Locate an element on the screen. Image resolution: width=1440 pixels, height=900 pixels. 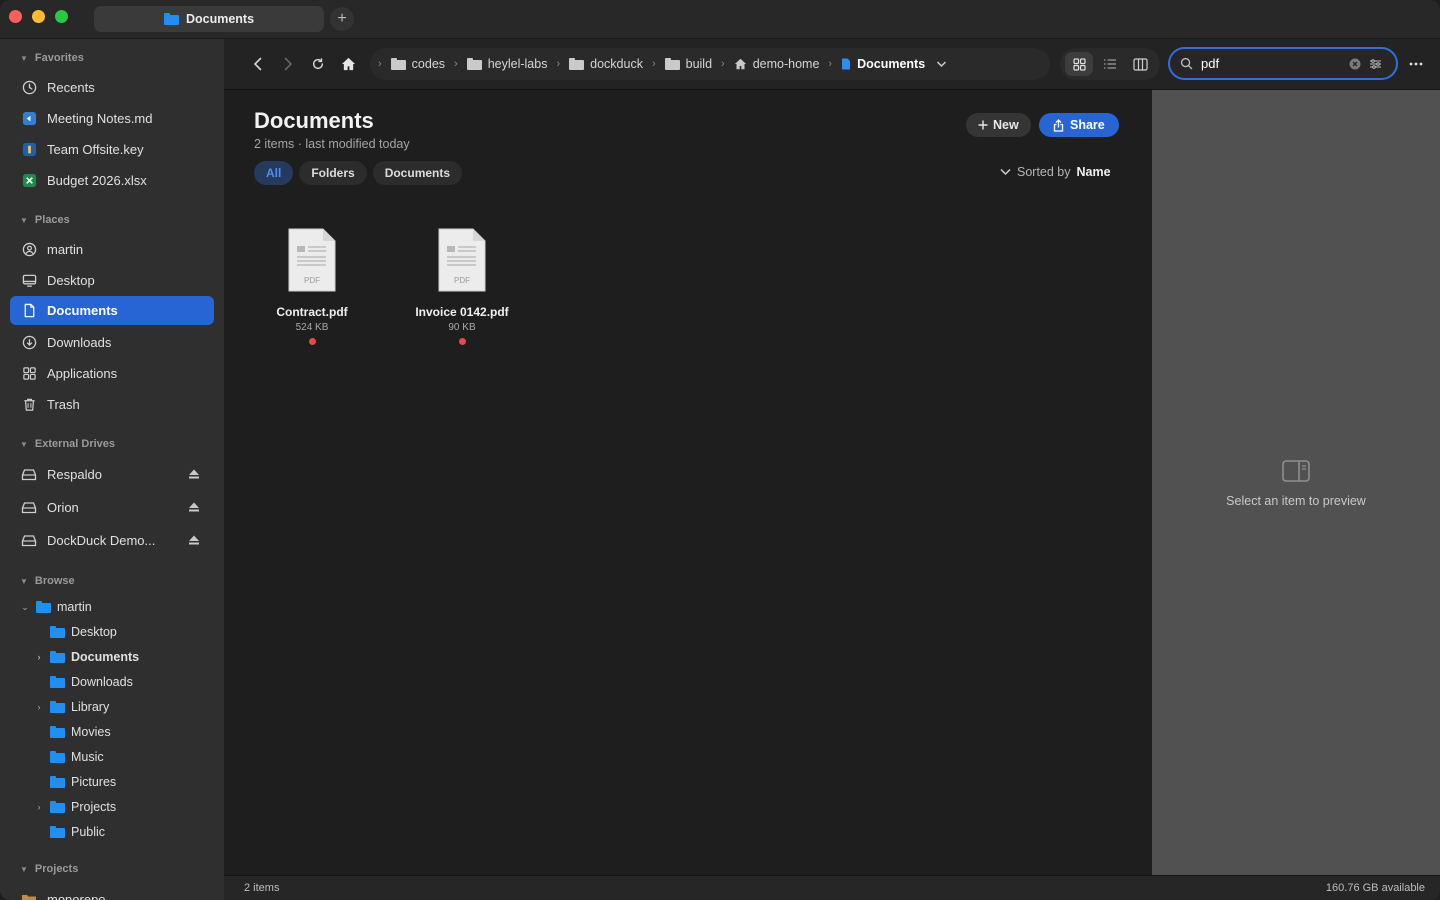
sidebar-item-meeting-notes: Meeting Notes.md is located at coordinates (112, 118).